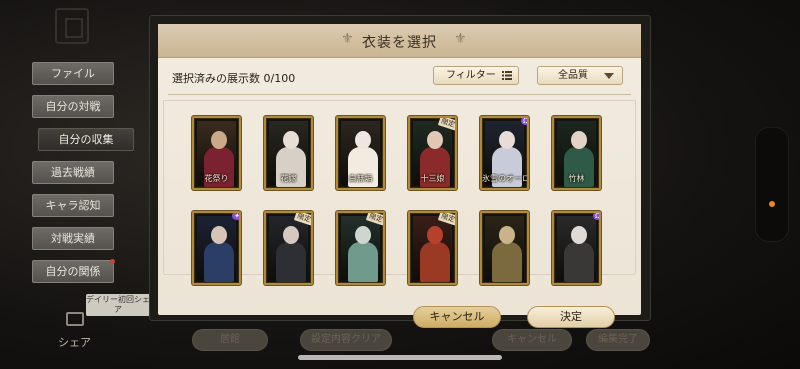 Image resolution: width=800 pixels, height=369 pixels. I want to click on chevron-down-icon, so click(609, 76).